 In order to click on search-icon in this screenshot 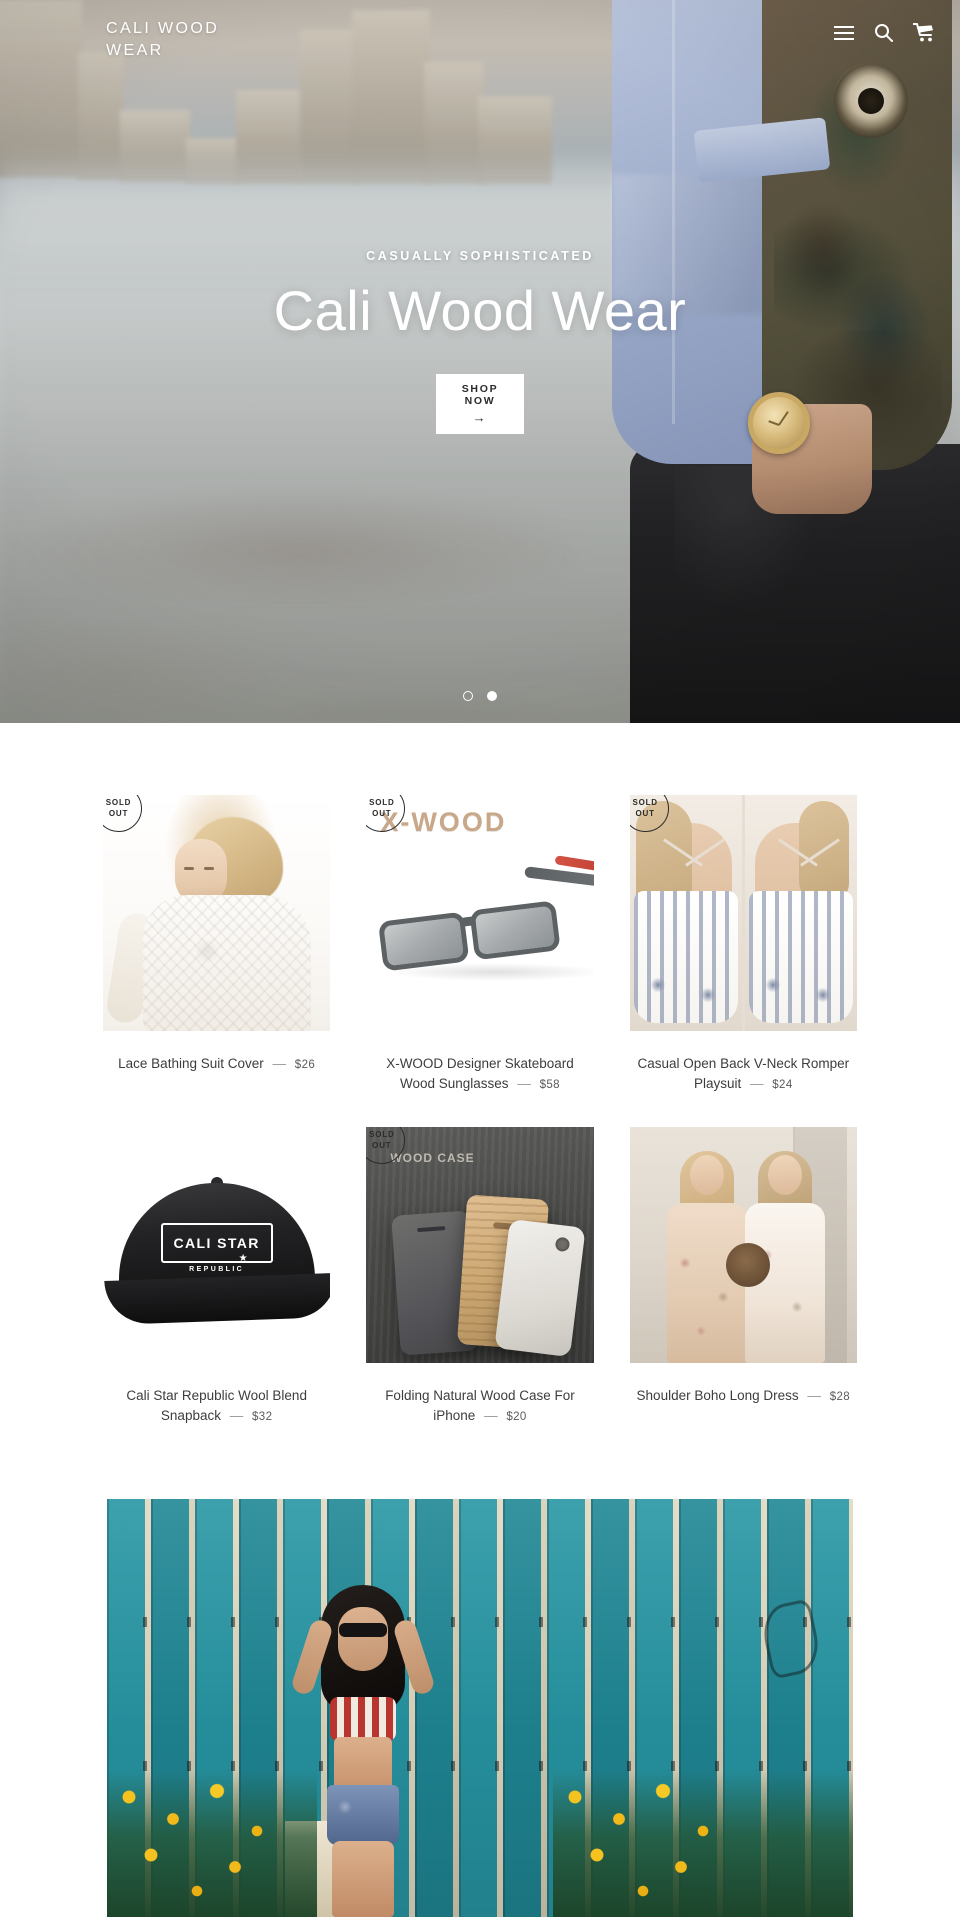, I will do `click(883, 32)`.